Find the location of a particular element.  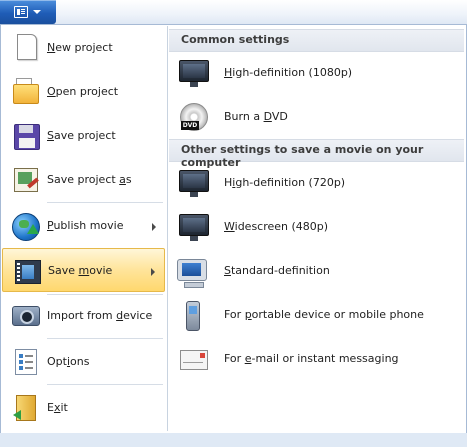

chevron-down-icon is located at coordinates (37, 12).